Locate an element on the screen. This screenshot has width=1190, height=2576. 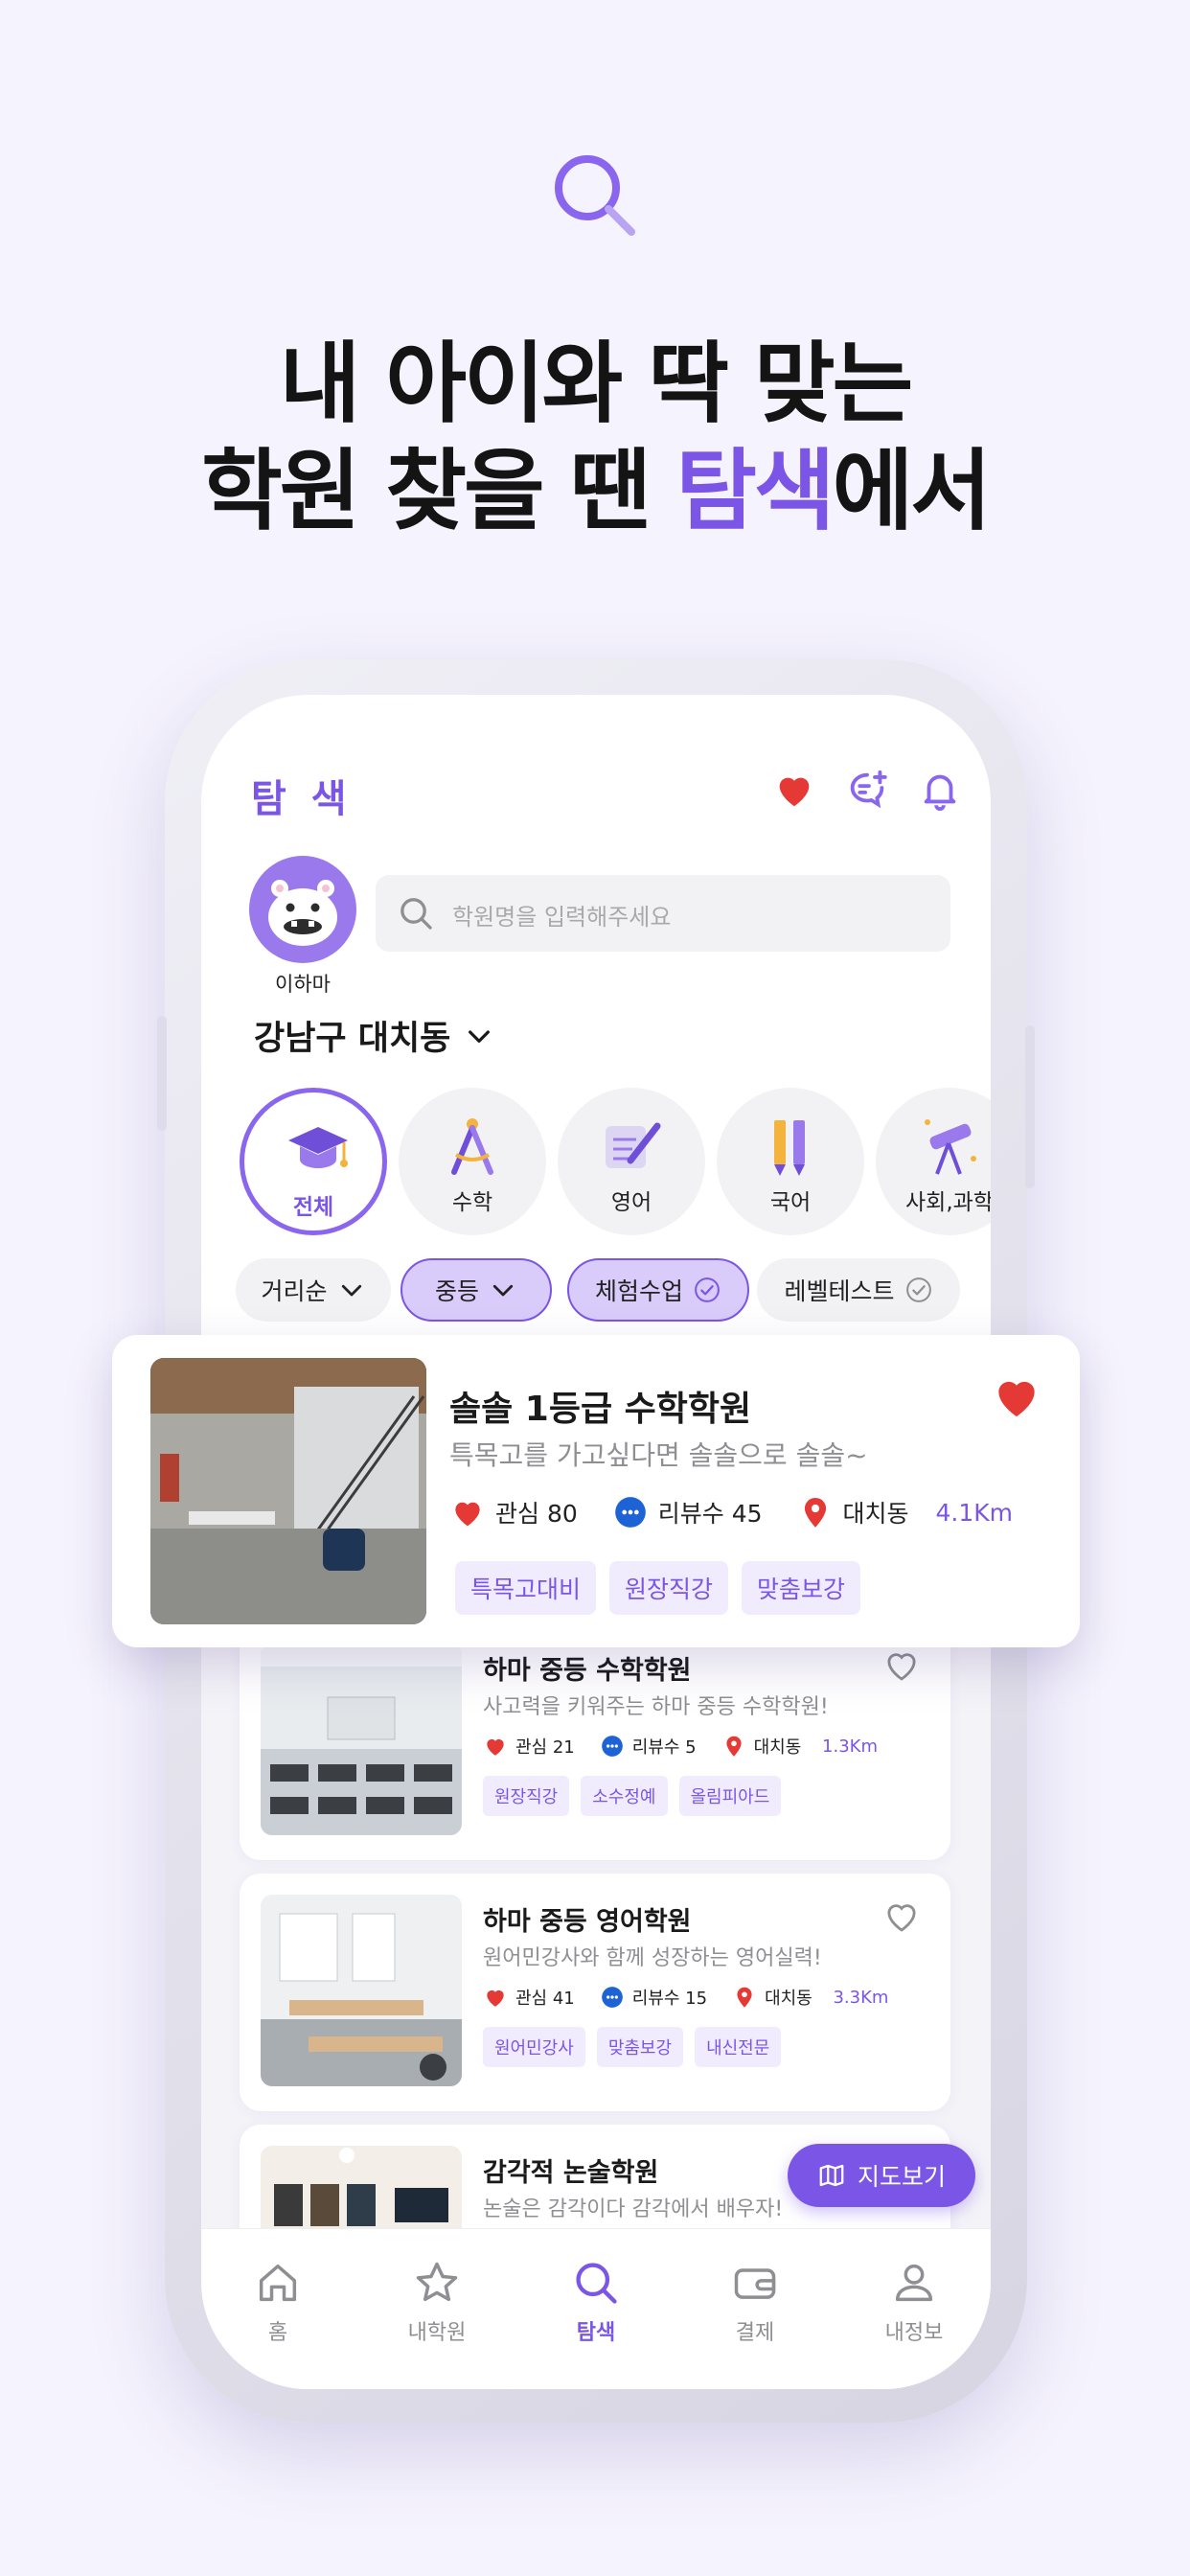
tab-my-info: 내정보 is located at coordinates (915, 2302).